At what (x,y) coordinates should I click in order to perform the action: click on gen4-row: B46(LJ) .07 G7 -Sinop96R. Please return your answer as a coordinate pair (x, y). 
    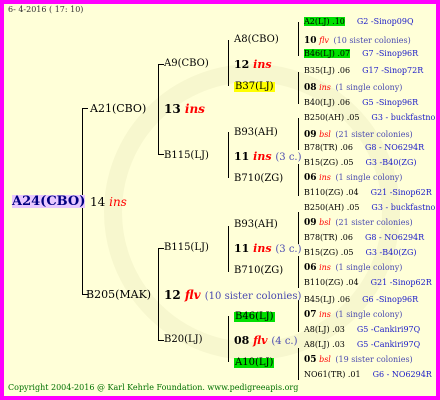
    Looking at the image, I should click on (361, 53).